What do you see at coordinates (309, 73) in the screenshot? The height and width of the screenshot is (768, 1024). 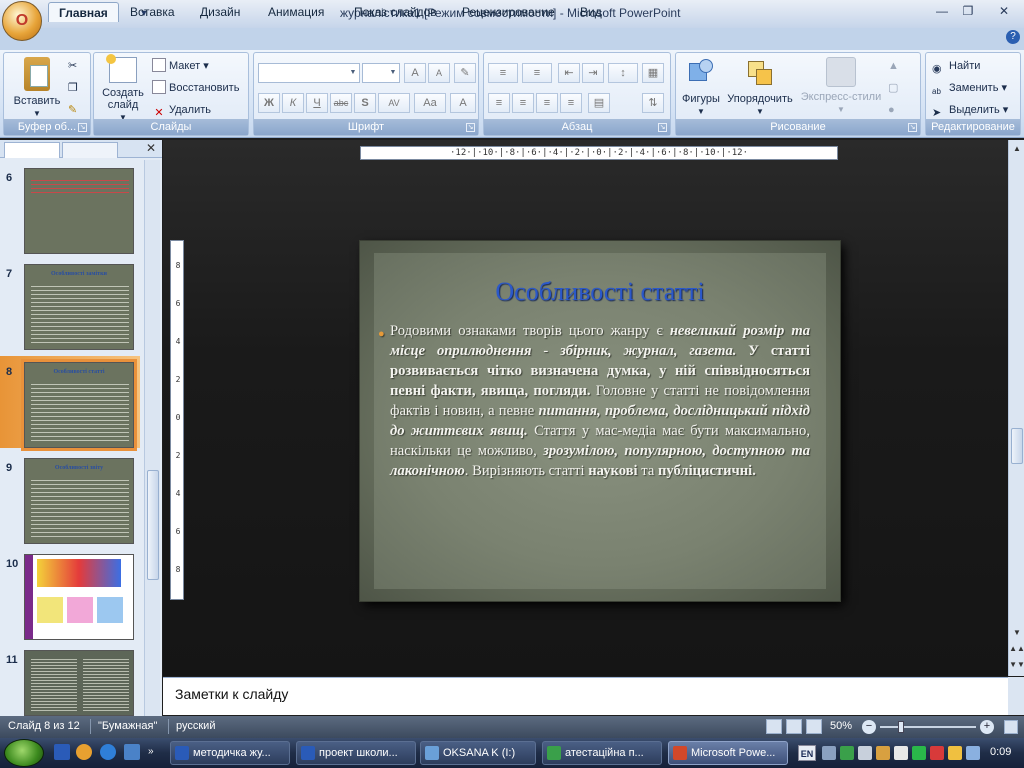 I see `font-name-field: ▼` at bounding box center [309, 73].